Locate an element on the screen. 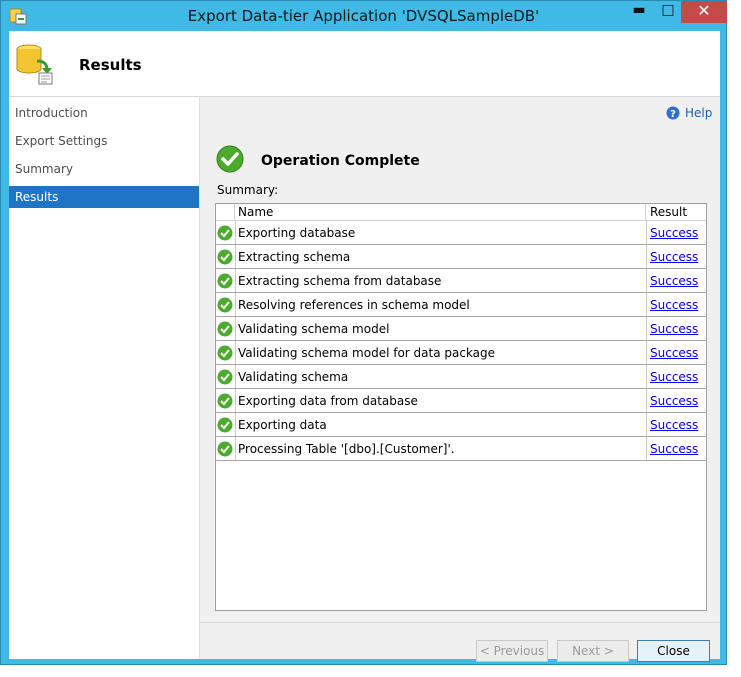  previous-button: < Previous is located at coordinates (512, 651).